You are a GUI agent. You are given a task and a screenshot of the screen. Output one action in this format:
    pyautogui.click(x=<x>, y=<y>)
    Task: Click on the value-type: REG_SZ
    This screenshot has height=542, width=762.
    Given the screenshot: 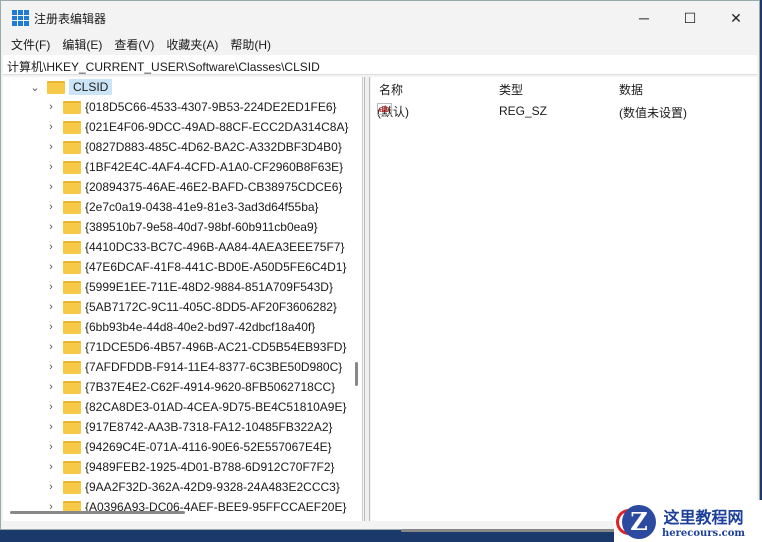 What is the action you would take?
    pyautogui.click(x=523, y=111)
    